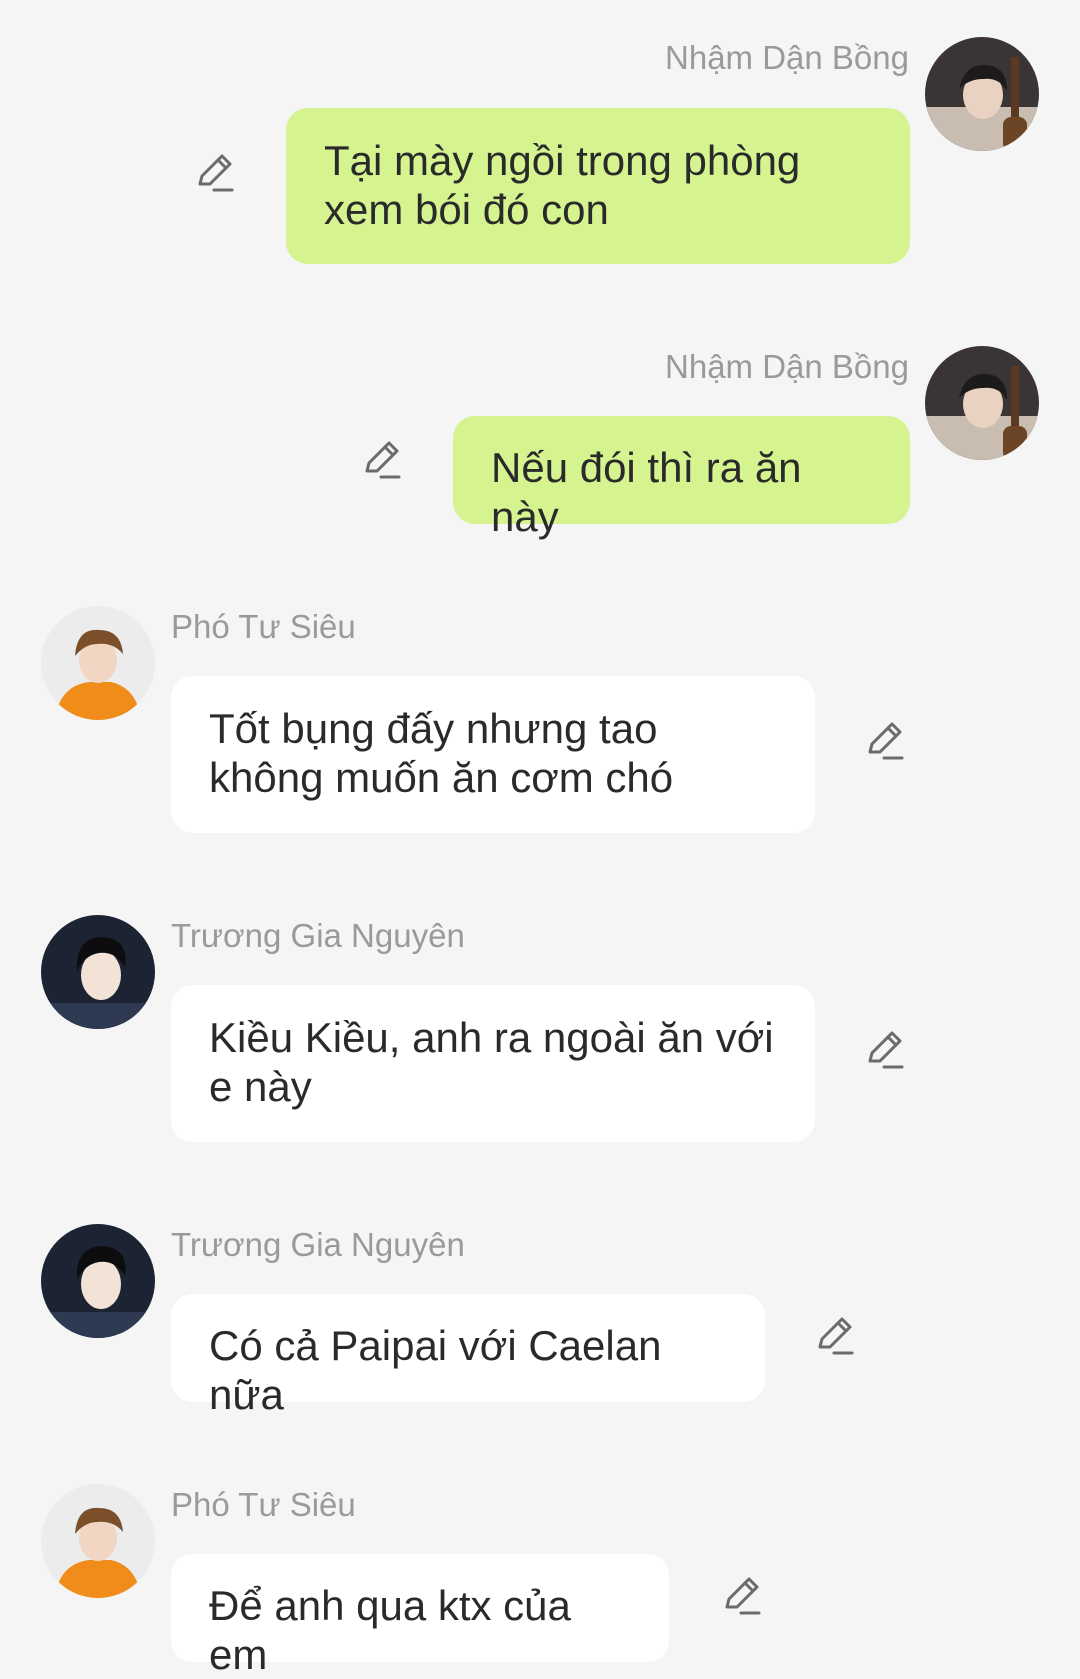 The width and height of the screenshot is (1080, 1679). What do you see at coordinates (681, 478) in the screenshot?
I see `message-bubble: Nếu đói thì ra ăn này` at bounding box center [681, 478].